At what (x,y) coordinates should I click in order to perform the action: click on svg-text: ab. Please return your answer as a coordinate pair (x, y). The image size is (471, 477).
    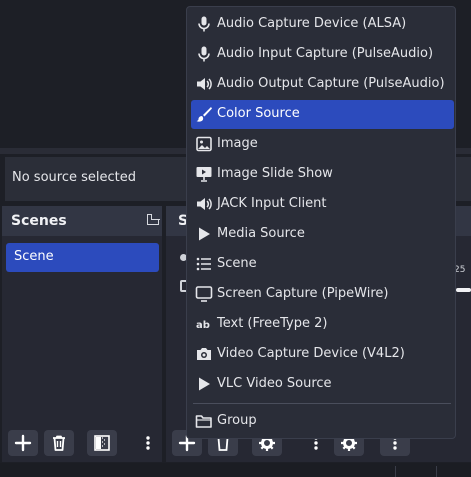
    Looking at the image, I should click on (203, 325).